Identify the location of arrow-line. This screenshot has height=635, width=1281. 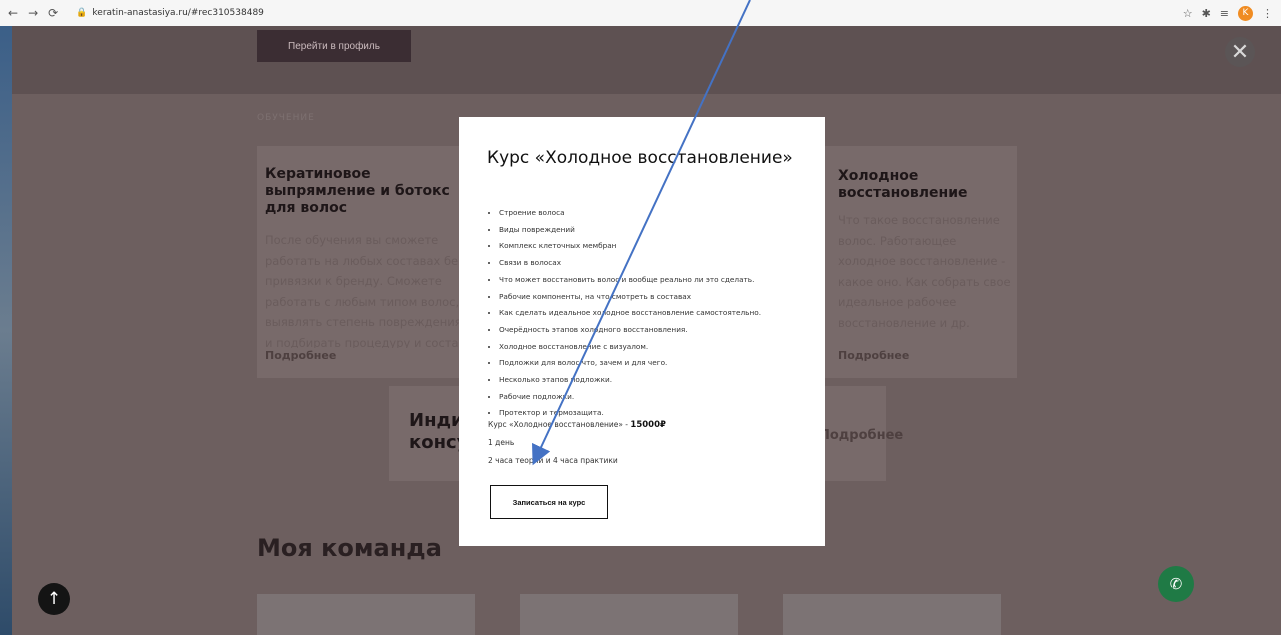
(641, 233).